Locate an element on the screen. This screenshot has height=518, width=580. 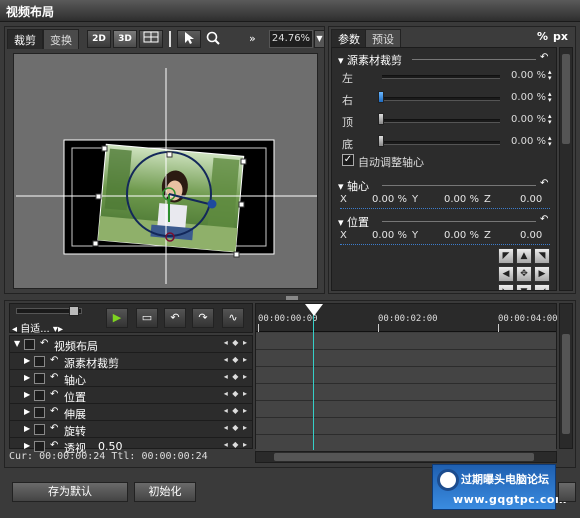
axis-x-value: 0.00 % is located at coordinates (389, 199).